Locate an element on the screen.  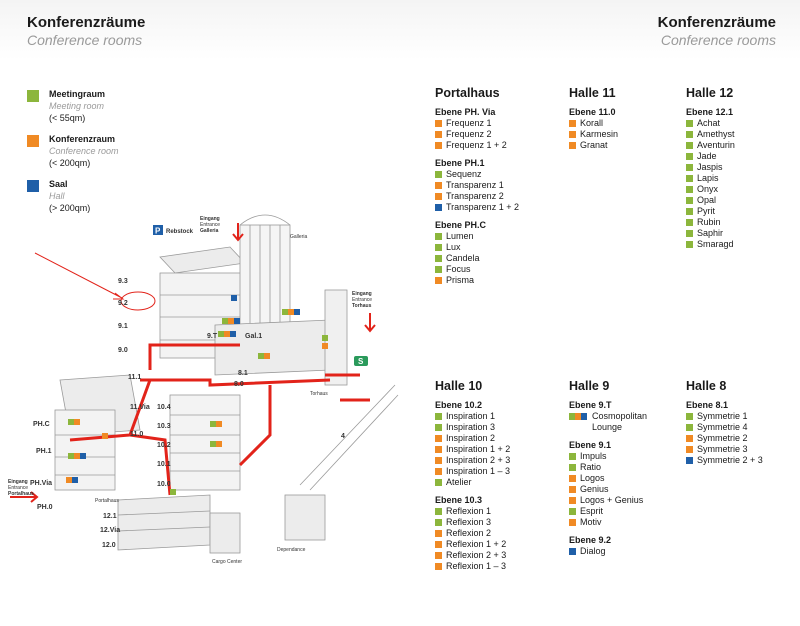
room-item: Reflexion 1 is located at coordinates (472, 511).